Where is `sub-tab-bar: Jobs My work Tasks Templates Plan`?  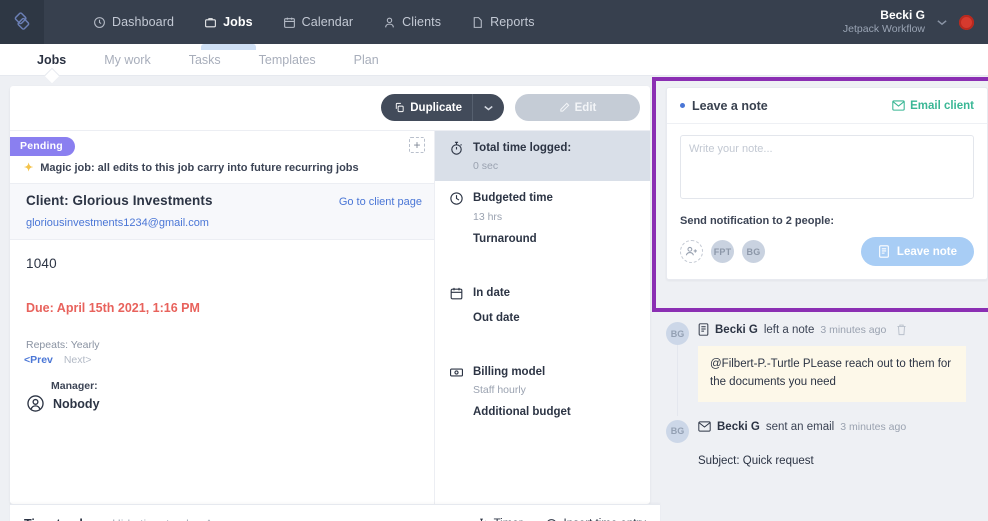 sub-tab-bar: Jobs My work Tasks Templates Plan is located at coordinates (494, 60).